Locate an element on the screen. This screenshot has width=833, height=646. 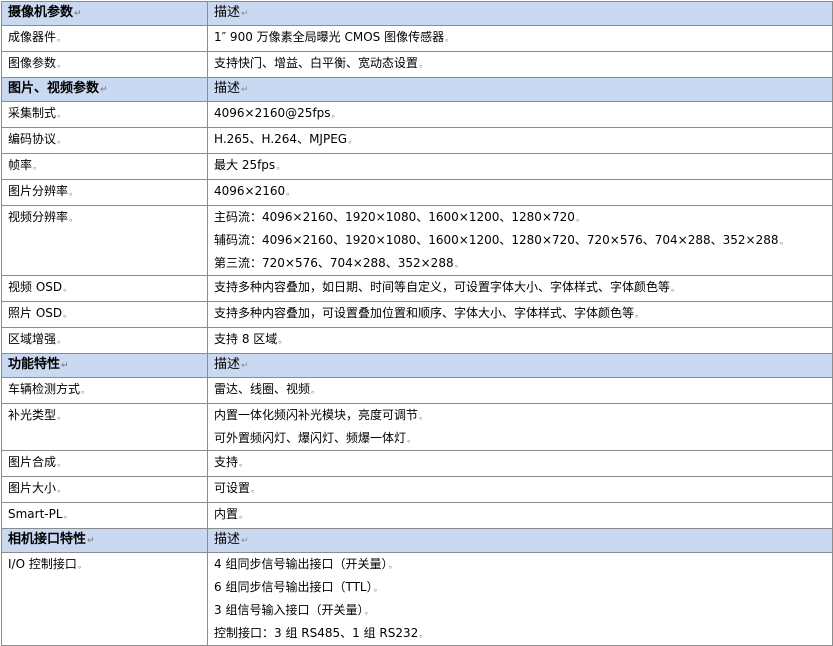
table-row: 车辆检测方式。 雷达、线圈、视频。 is located at coordinates (417, 390).